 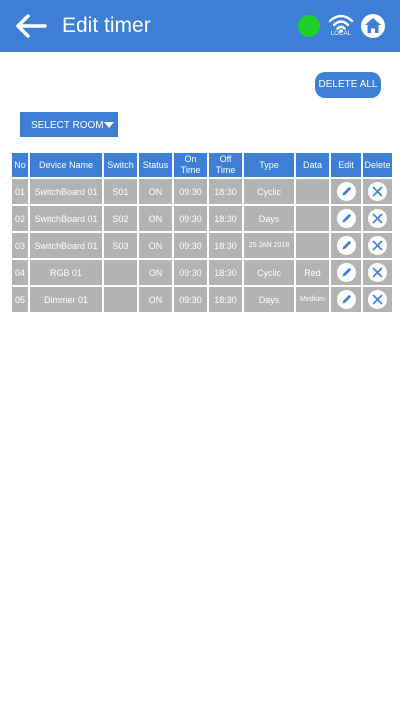 I want to click on cell-device-name: RGB 01, so click(x=66, y=272).